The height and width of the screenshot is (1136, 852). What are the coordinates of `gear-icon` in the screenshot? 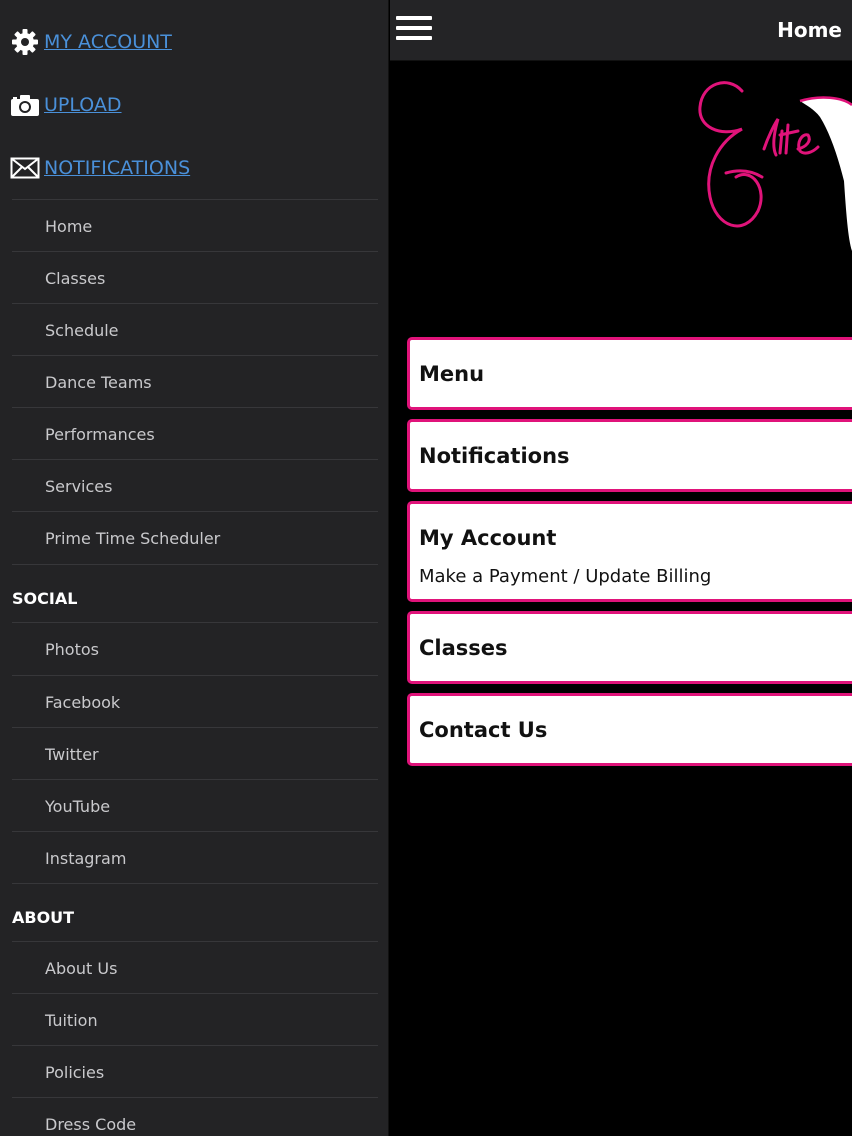 It's located at (25, 42).